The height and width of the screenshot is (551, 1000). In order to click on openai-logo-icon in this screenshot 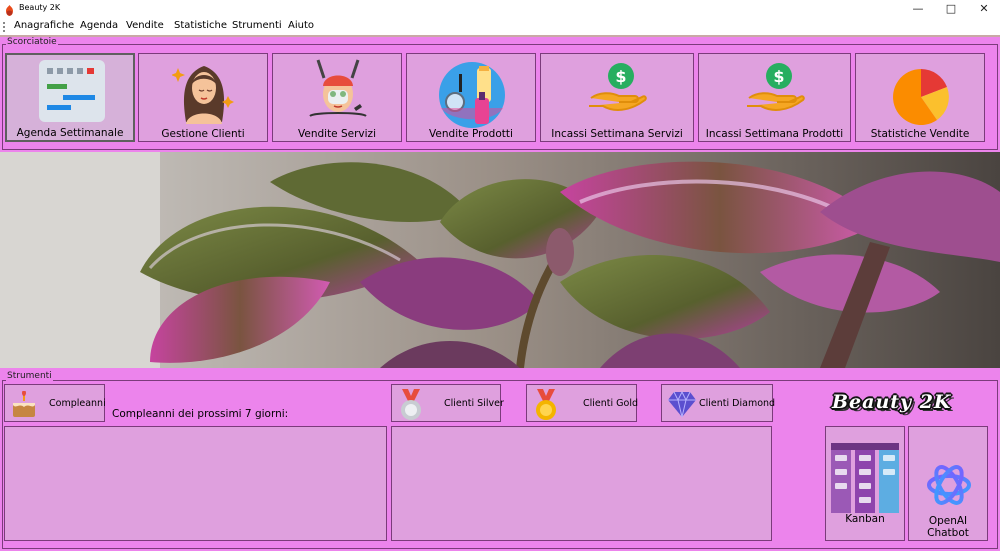, I will do `click(949, 485)`.